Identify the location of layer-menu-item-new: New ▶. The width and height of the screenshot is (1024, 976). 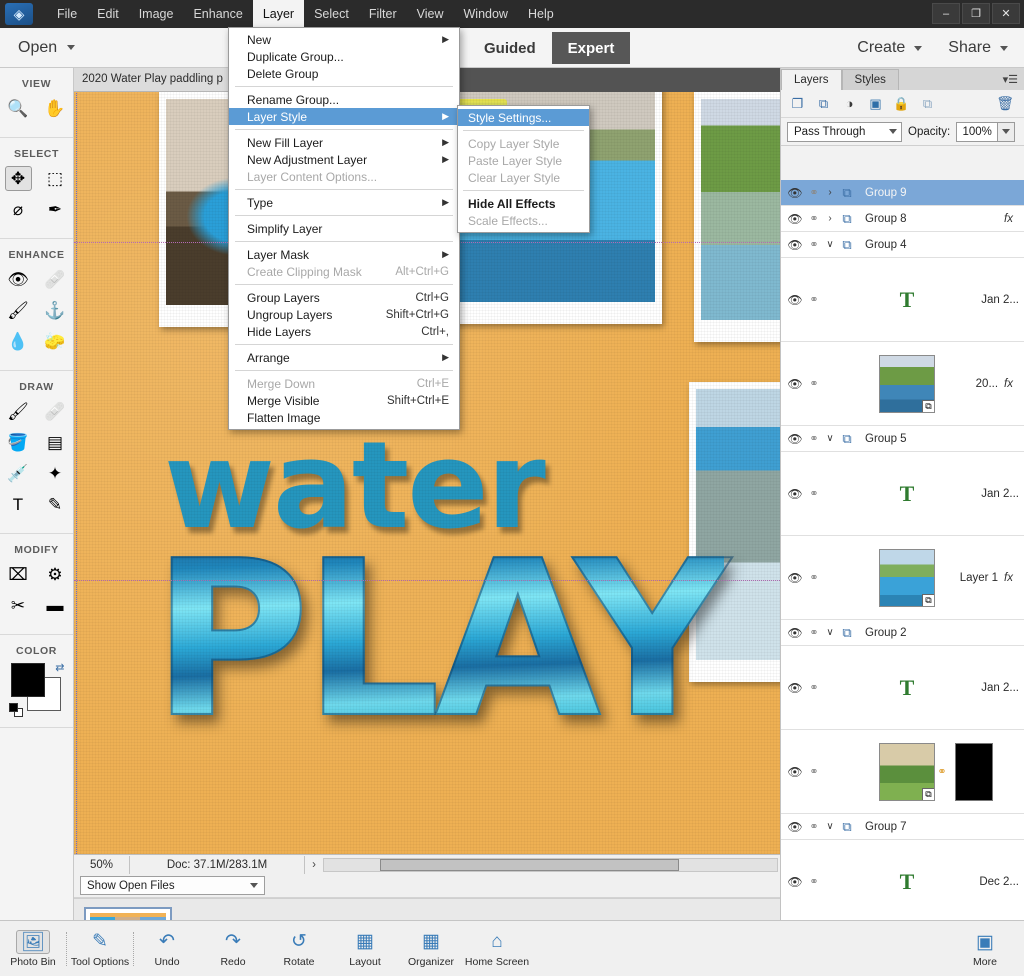
(344, 39).